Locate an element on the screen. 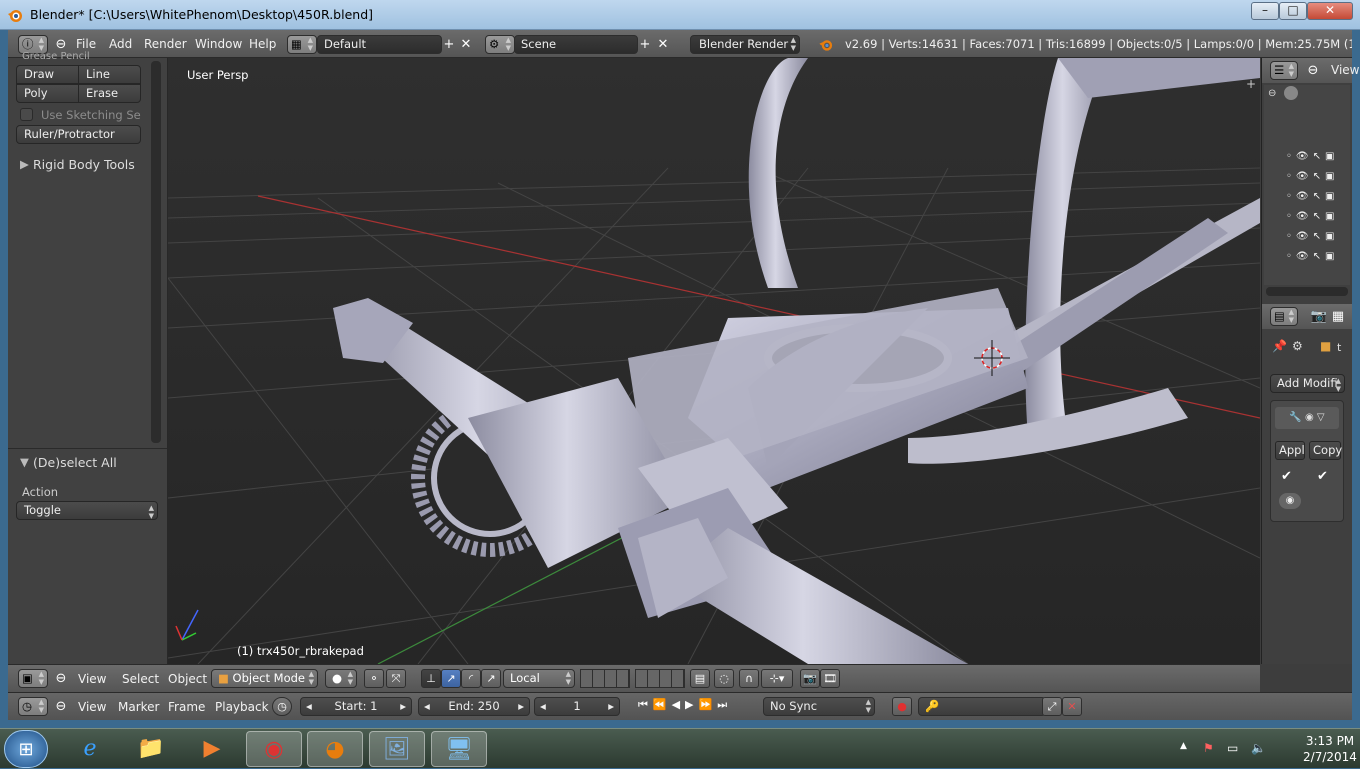 Image resolution: width=1360 pixels, height=769 pixels. object-icon: ■ is located at coordinates (1325, 346).